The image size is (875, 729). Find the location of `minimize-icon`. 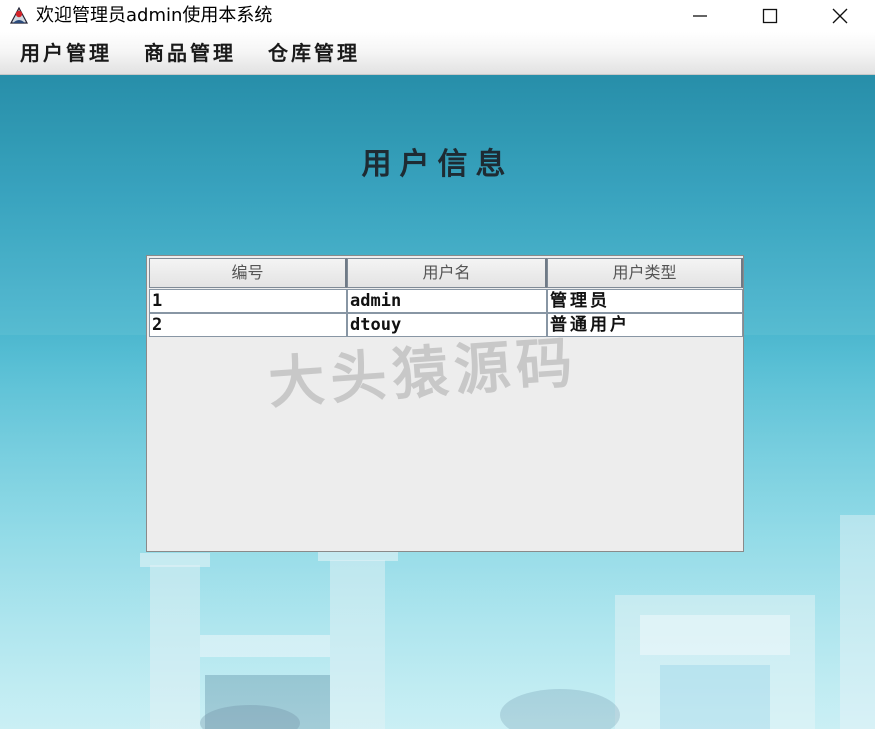

minimize-icon is located at coordinates (700, 16).